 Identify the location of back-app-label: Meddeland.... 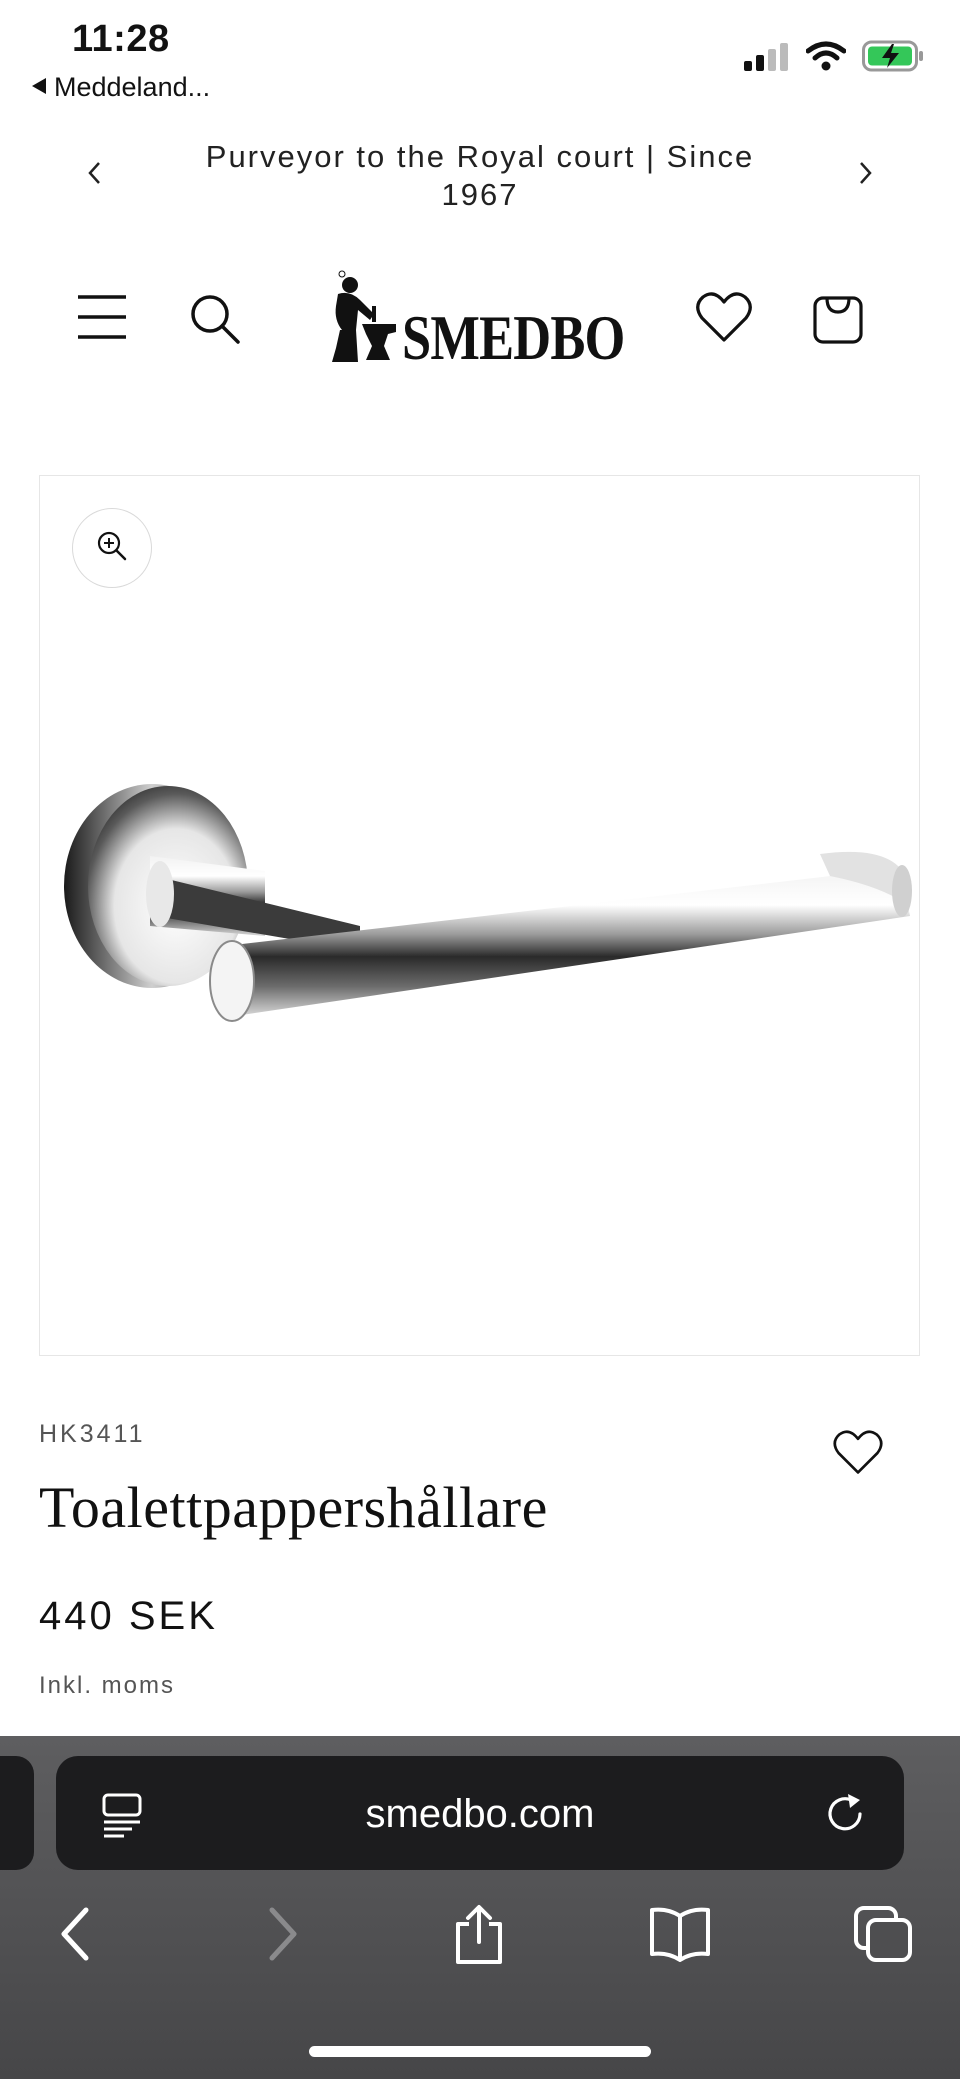
(132, 87).